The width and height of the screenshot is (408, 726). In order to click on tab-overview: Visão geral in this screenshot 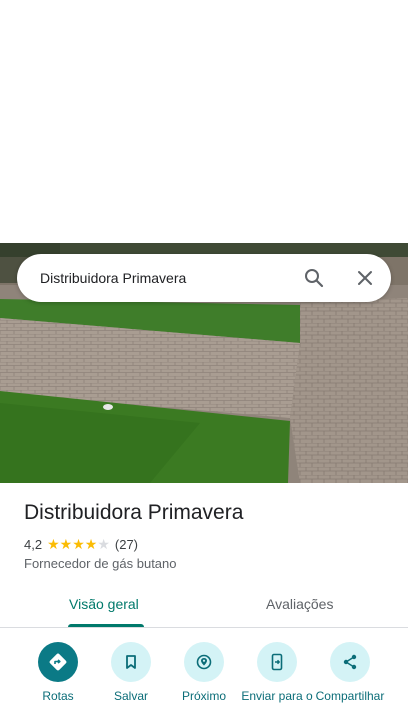, I will do `click(104, 604)`.